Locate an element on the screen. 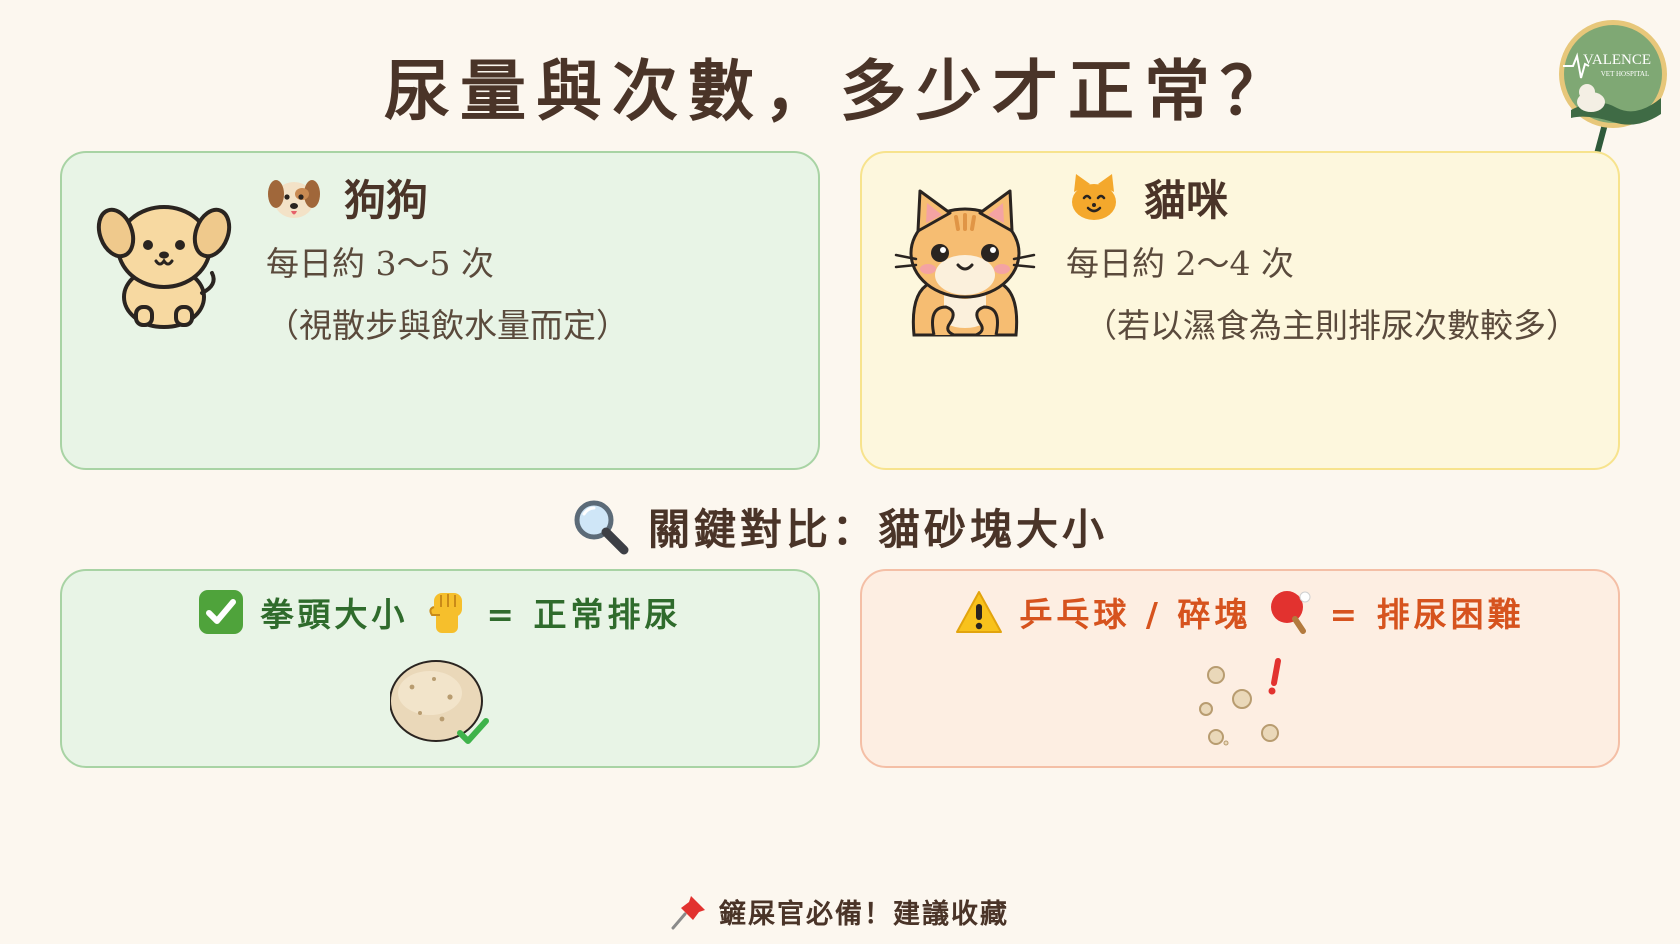 The width and height of the screenshot is (1680, 944). small-clumps-icon is located at coordinates (1240, 702).